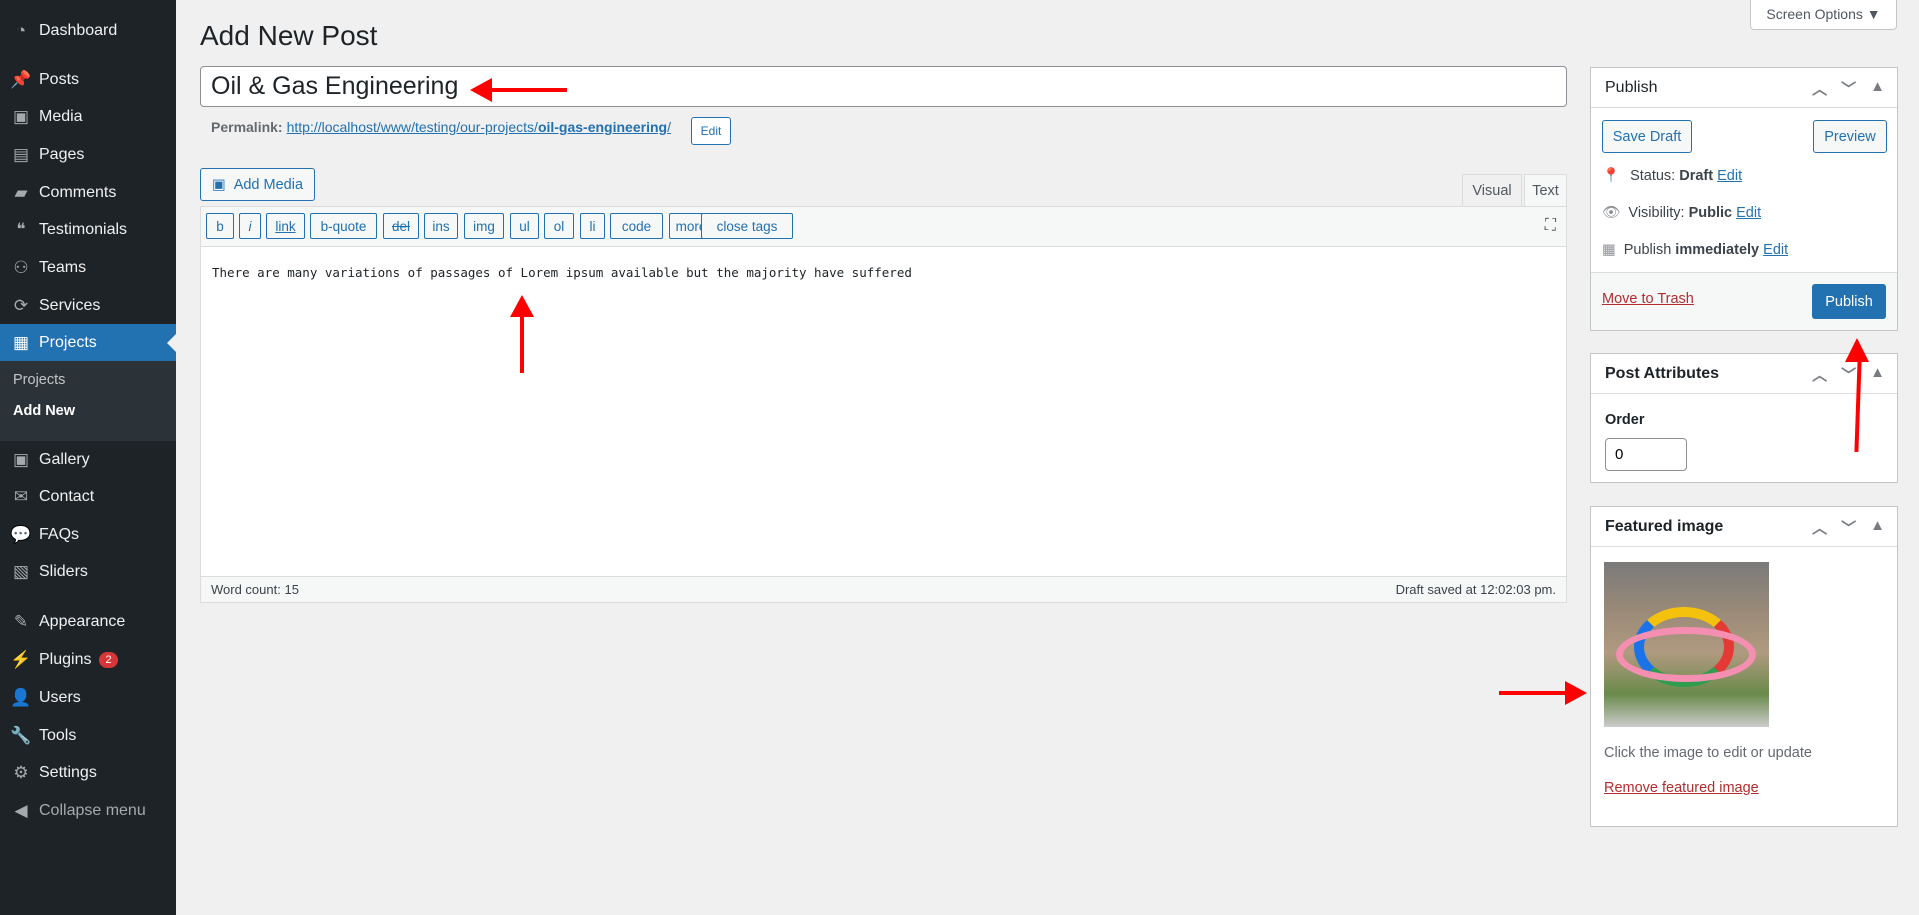 The height and width of the screenshot is (915, 1919). What do you see at coordinates (592, 226) in the screenshot?
I see `quicktag-li: li` at bounding box center [592, 226].